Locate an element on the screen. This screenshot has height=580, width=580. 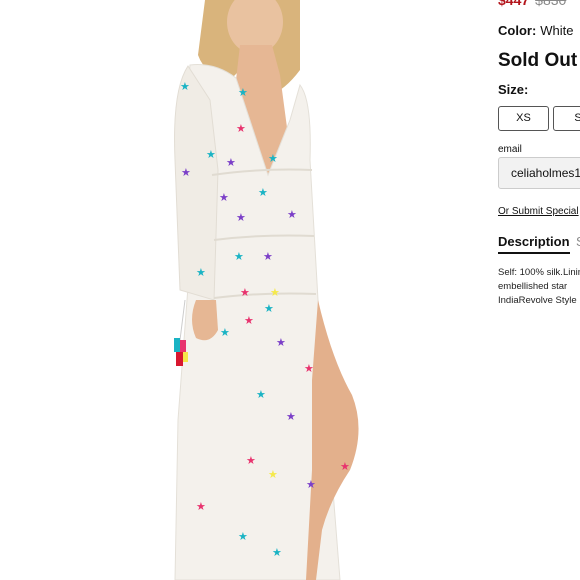
description-line: IndiaRevolve Style is located at coordinates (537, 300).